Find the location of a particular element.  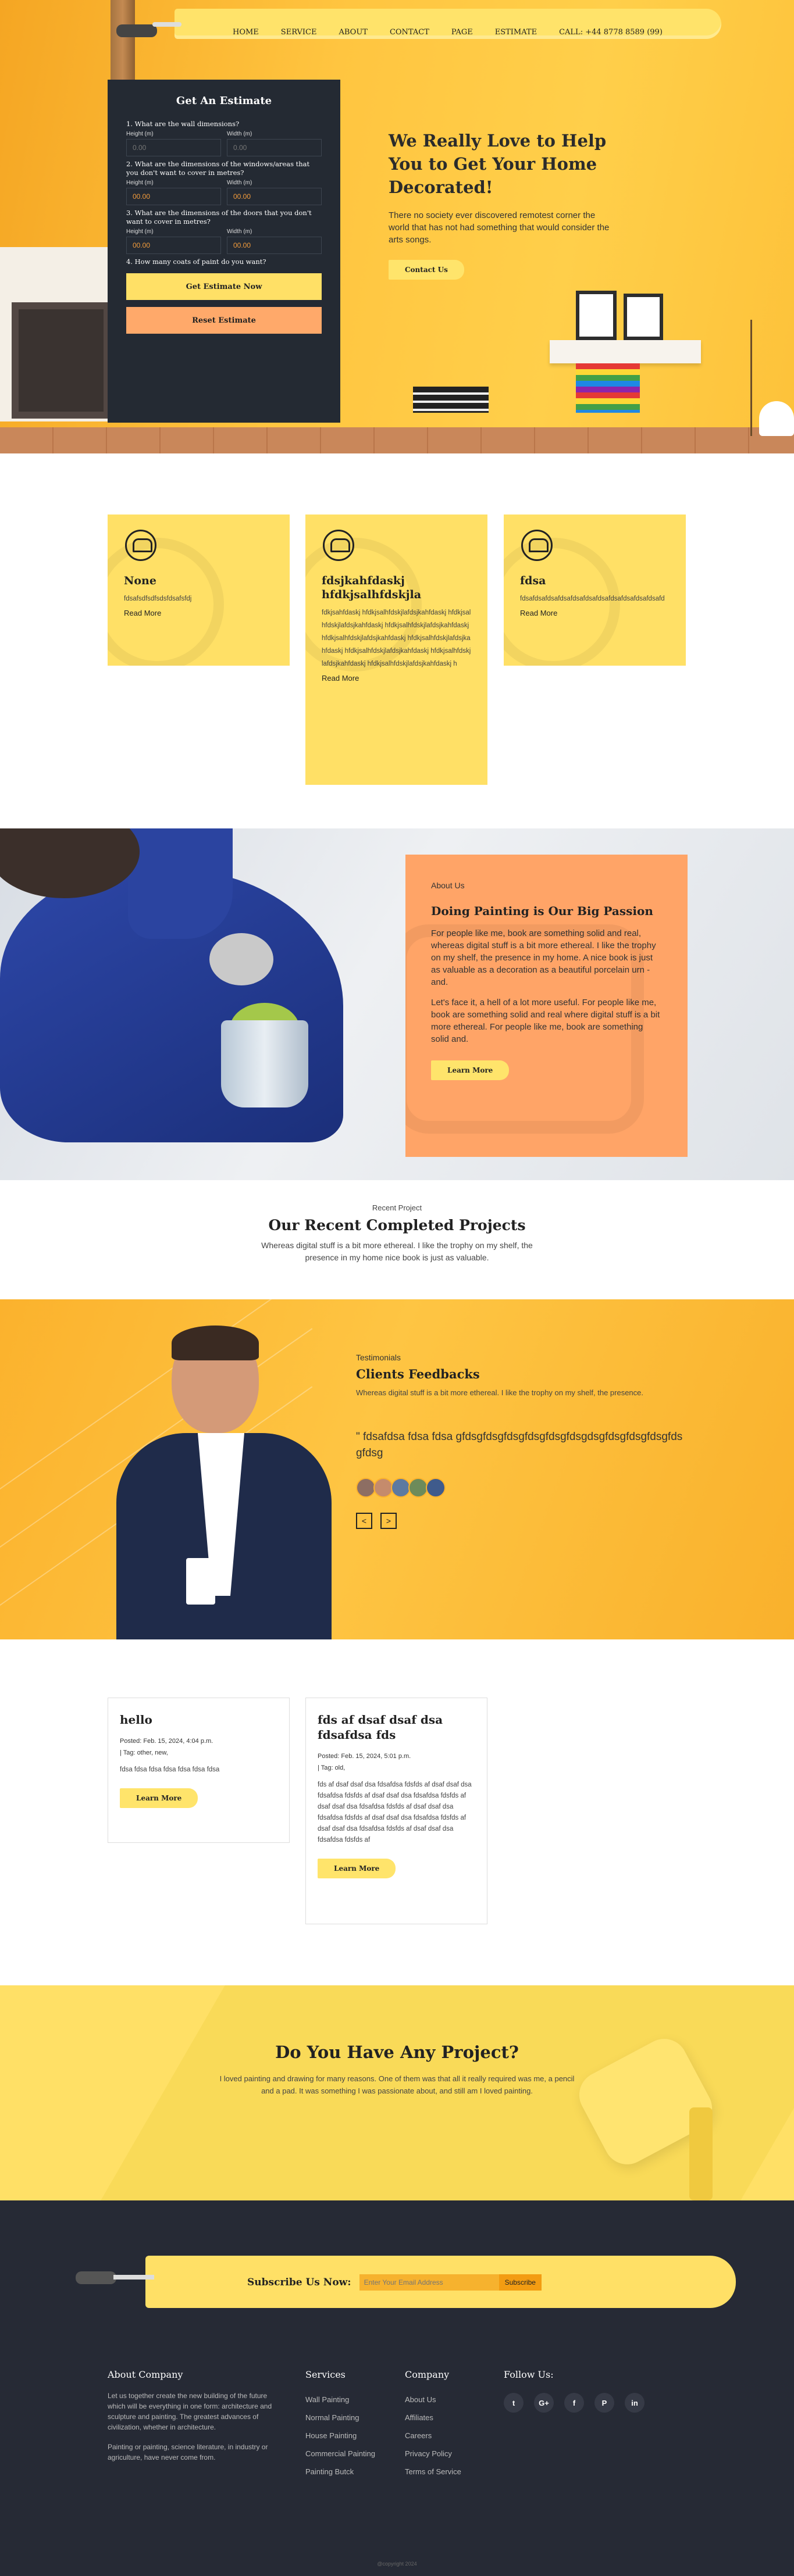

projects-title: Our Recent Completed Projects is located at coordinates (397, 1225).